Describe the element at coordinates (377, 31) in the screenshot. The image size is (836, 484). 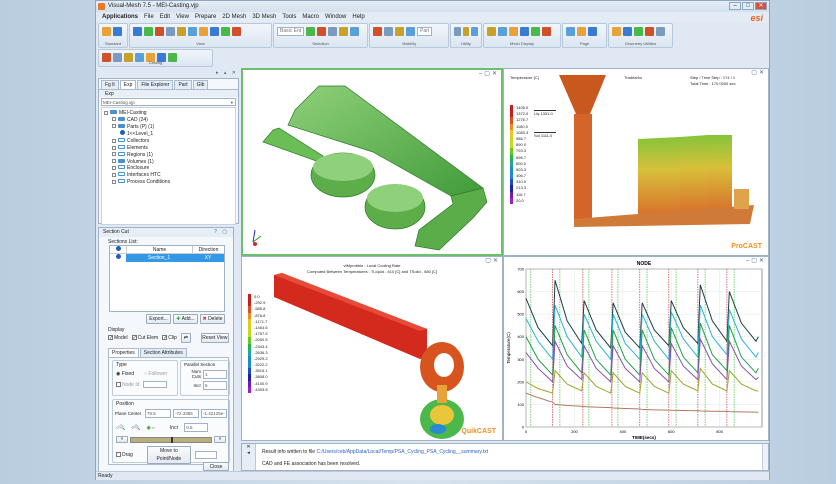
I see `eye-icon` at that location.